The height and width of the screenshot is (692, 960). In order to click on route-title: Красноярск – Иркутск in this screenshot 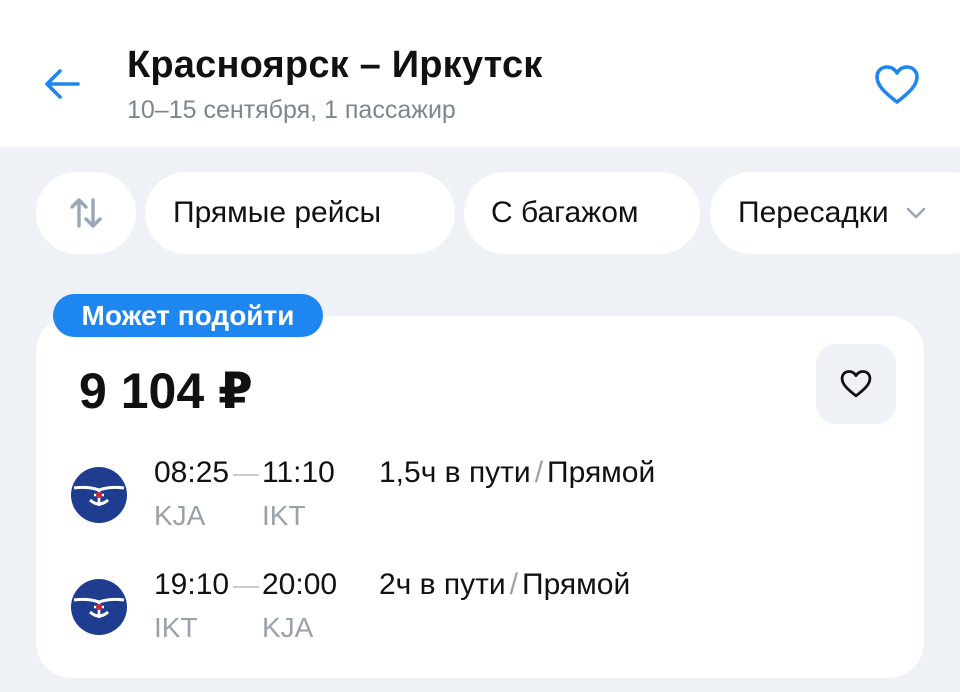, I will do `click(335, 65)`.